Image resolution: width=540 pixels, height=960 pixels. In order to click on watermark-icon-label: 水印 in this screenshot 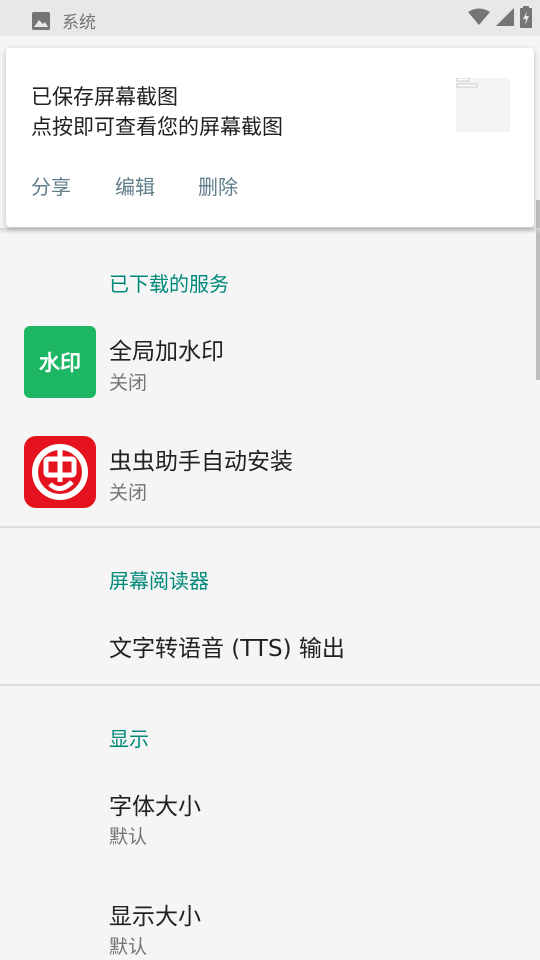, I will do `click(60, 363)`.